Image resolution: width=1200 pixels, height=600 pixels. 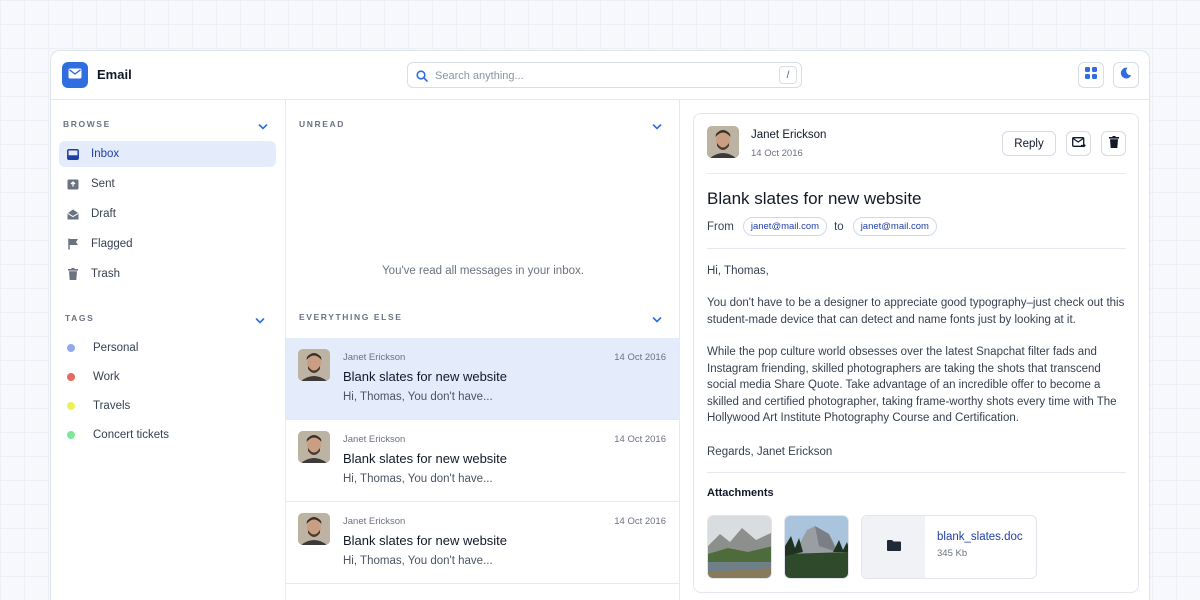 What do you see at coordinates (103, 214) in the screenshot?
I see `sidebar-item-label: Draft` at bounding box center [103, 214].